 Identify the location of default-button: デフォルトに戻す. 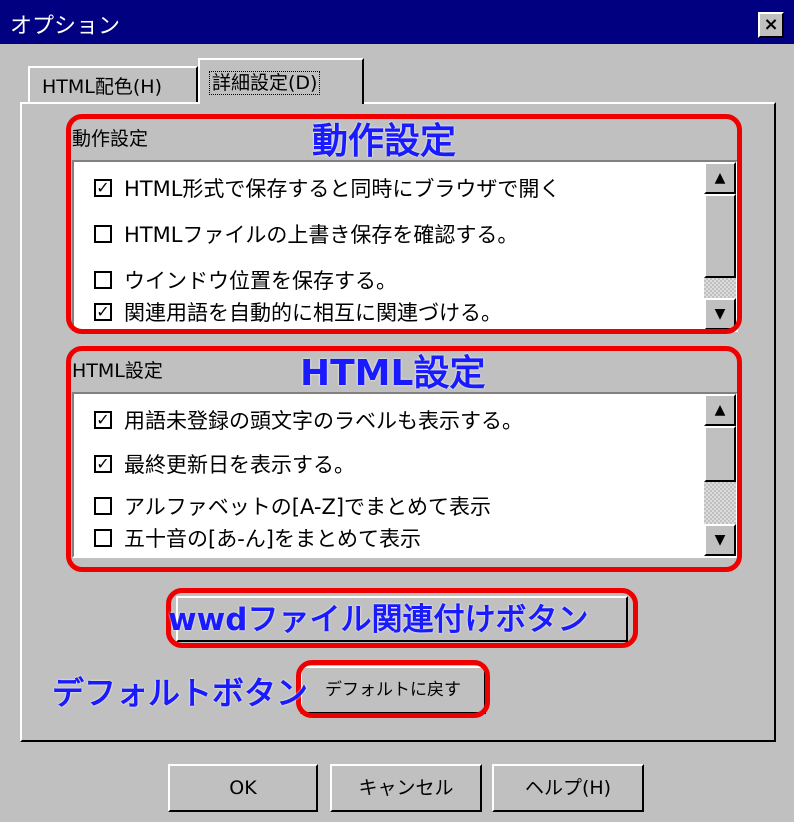
(393, 690).